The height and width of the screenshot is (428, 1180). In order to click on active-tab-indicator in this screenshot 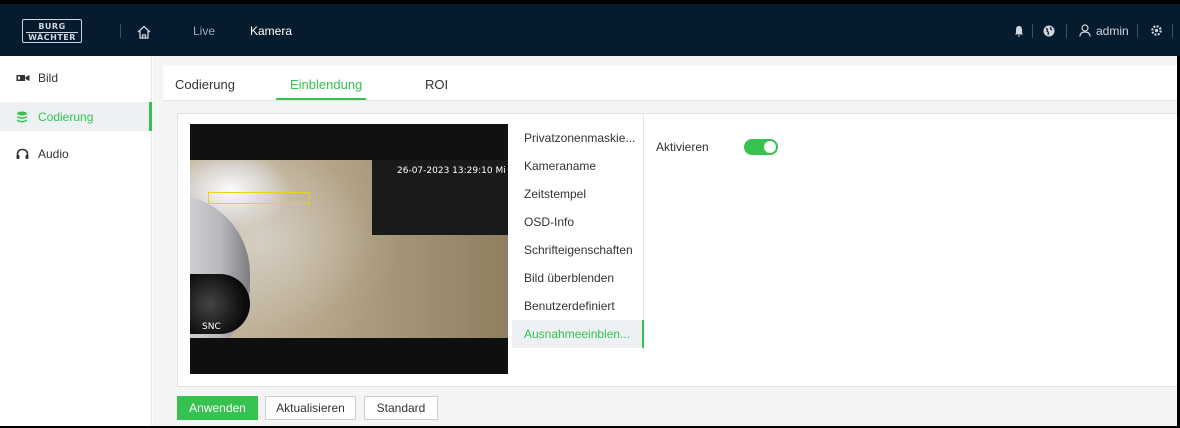, I will do `click(321, 99)`.